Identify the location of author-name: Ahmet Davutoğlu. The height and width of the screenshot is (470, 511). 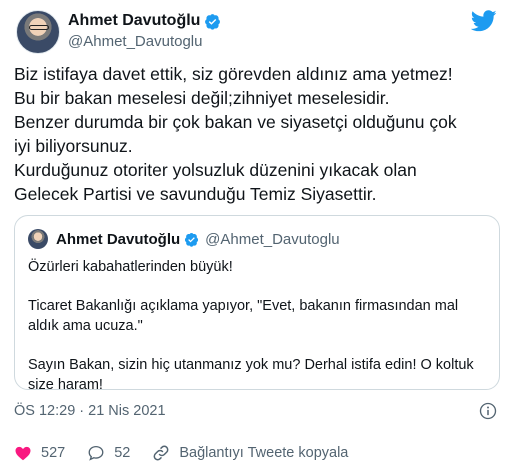
(134, 21).